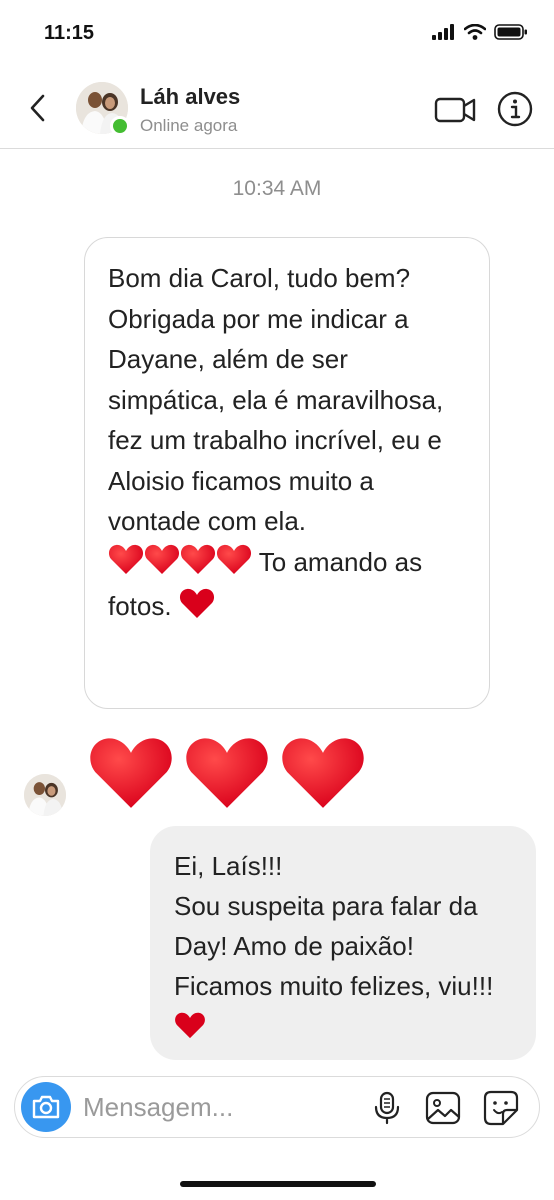 This screenshot has height=1200, width=554. I want to click on microphone-icon, so click(387, 1108).